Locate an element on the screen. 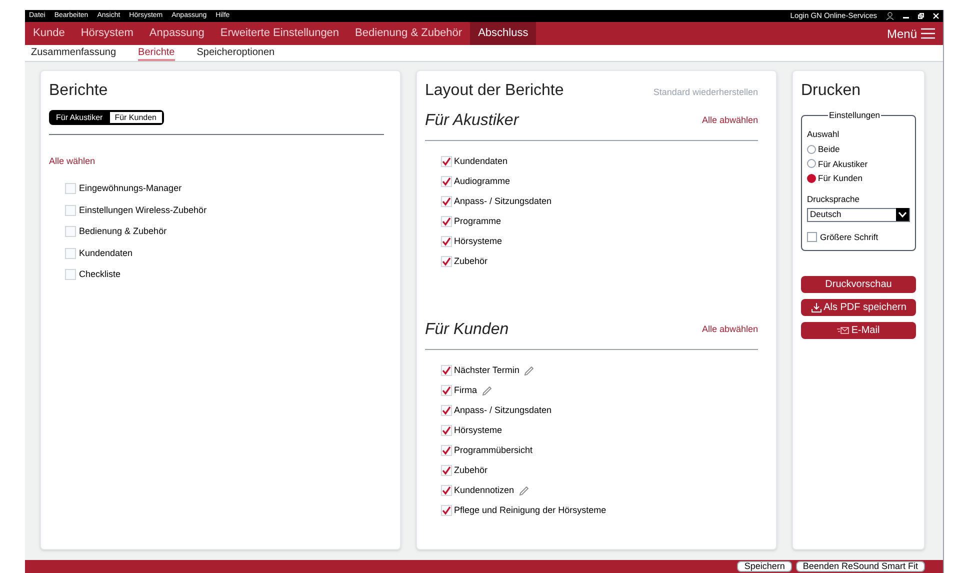  footer-button: Speichern is located at coordinates (764, 566).